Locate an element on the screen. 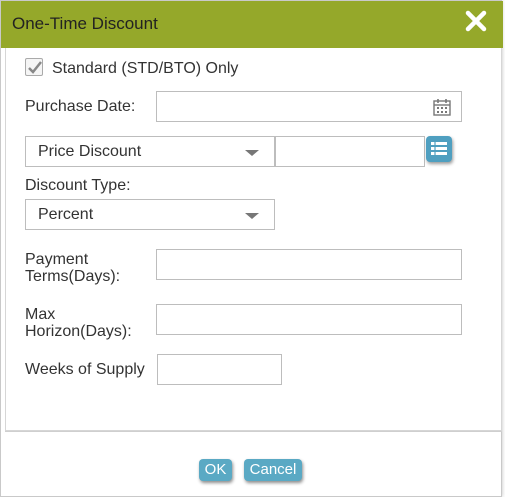 This screenshot has width=505, height=497. cancel-button: Cancel is located at coordinates (273, 470).